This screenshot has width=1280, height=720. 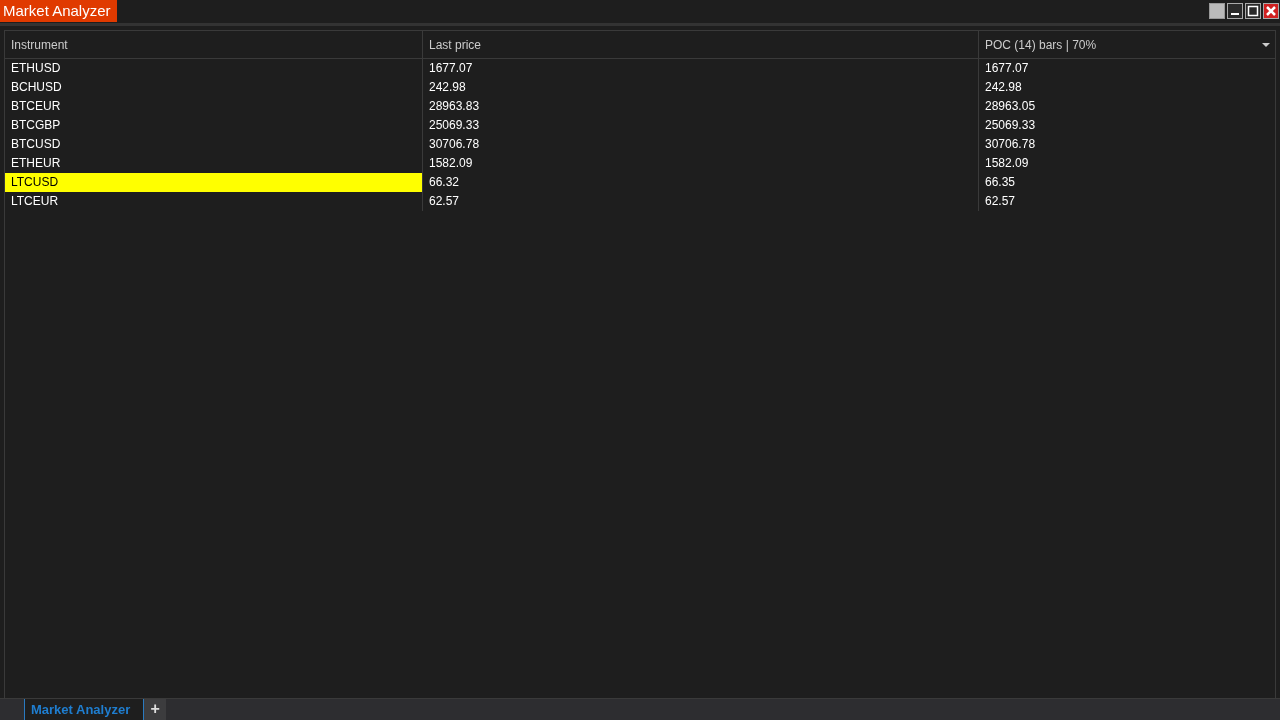 I want to click on close-icon, so click(x=1271, y=11).